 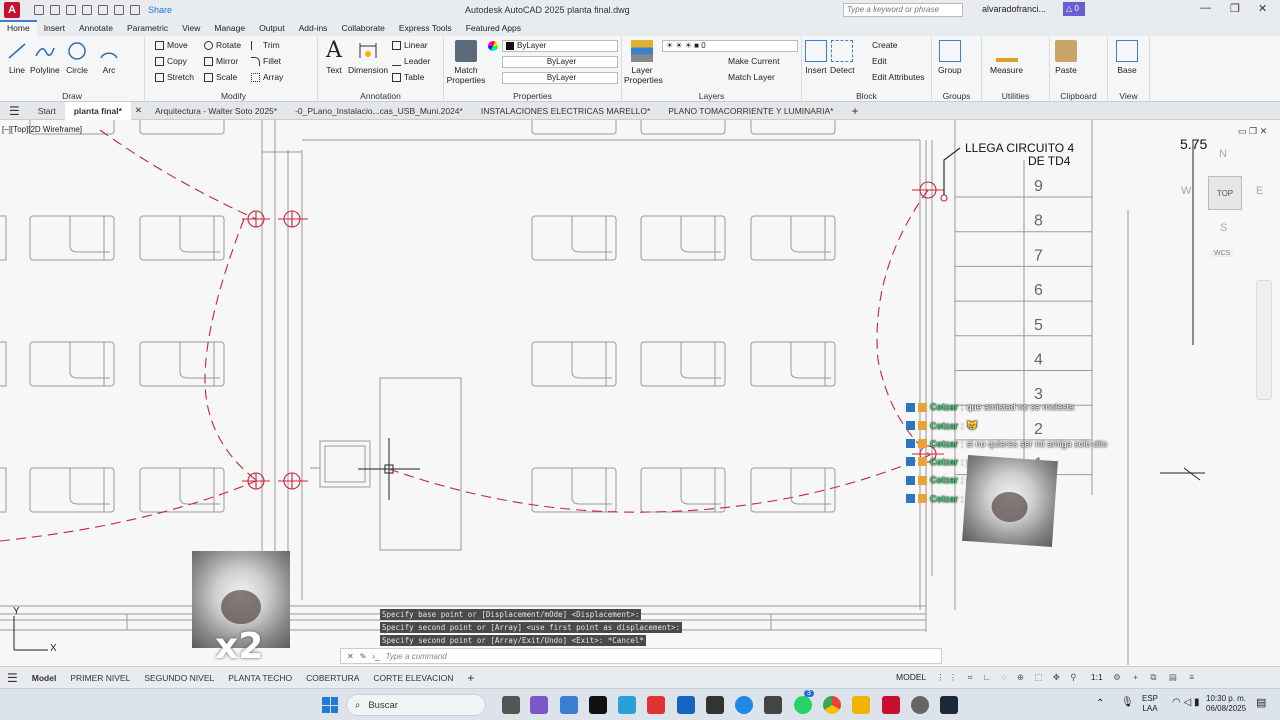 I want to click on scale-tool: Scale, so click(x=220, y=77).